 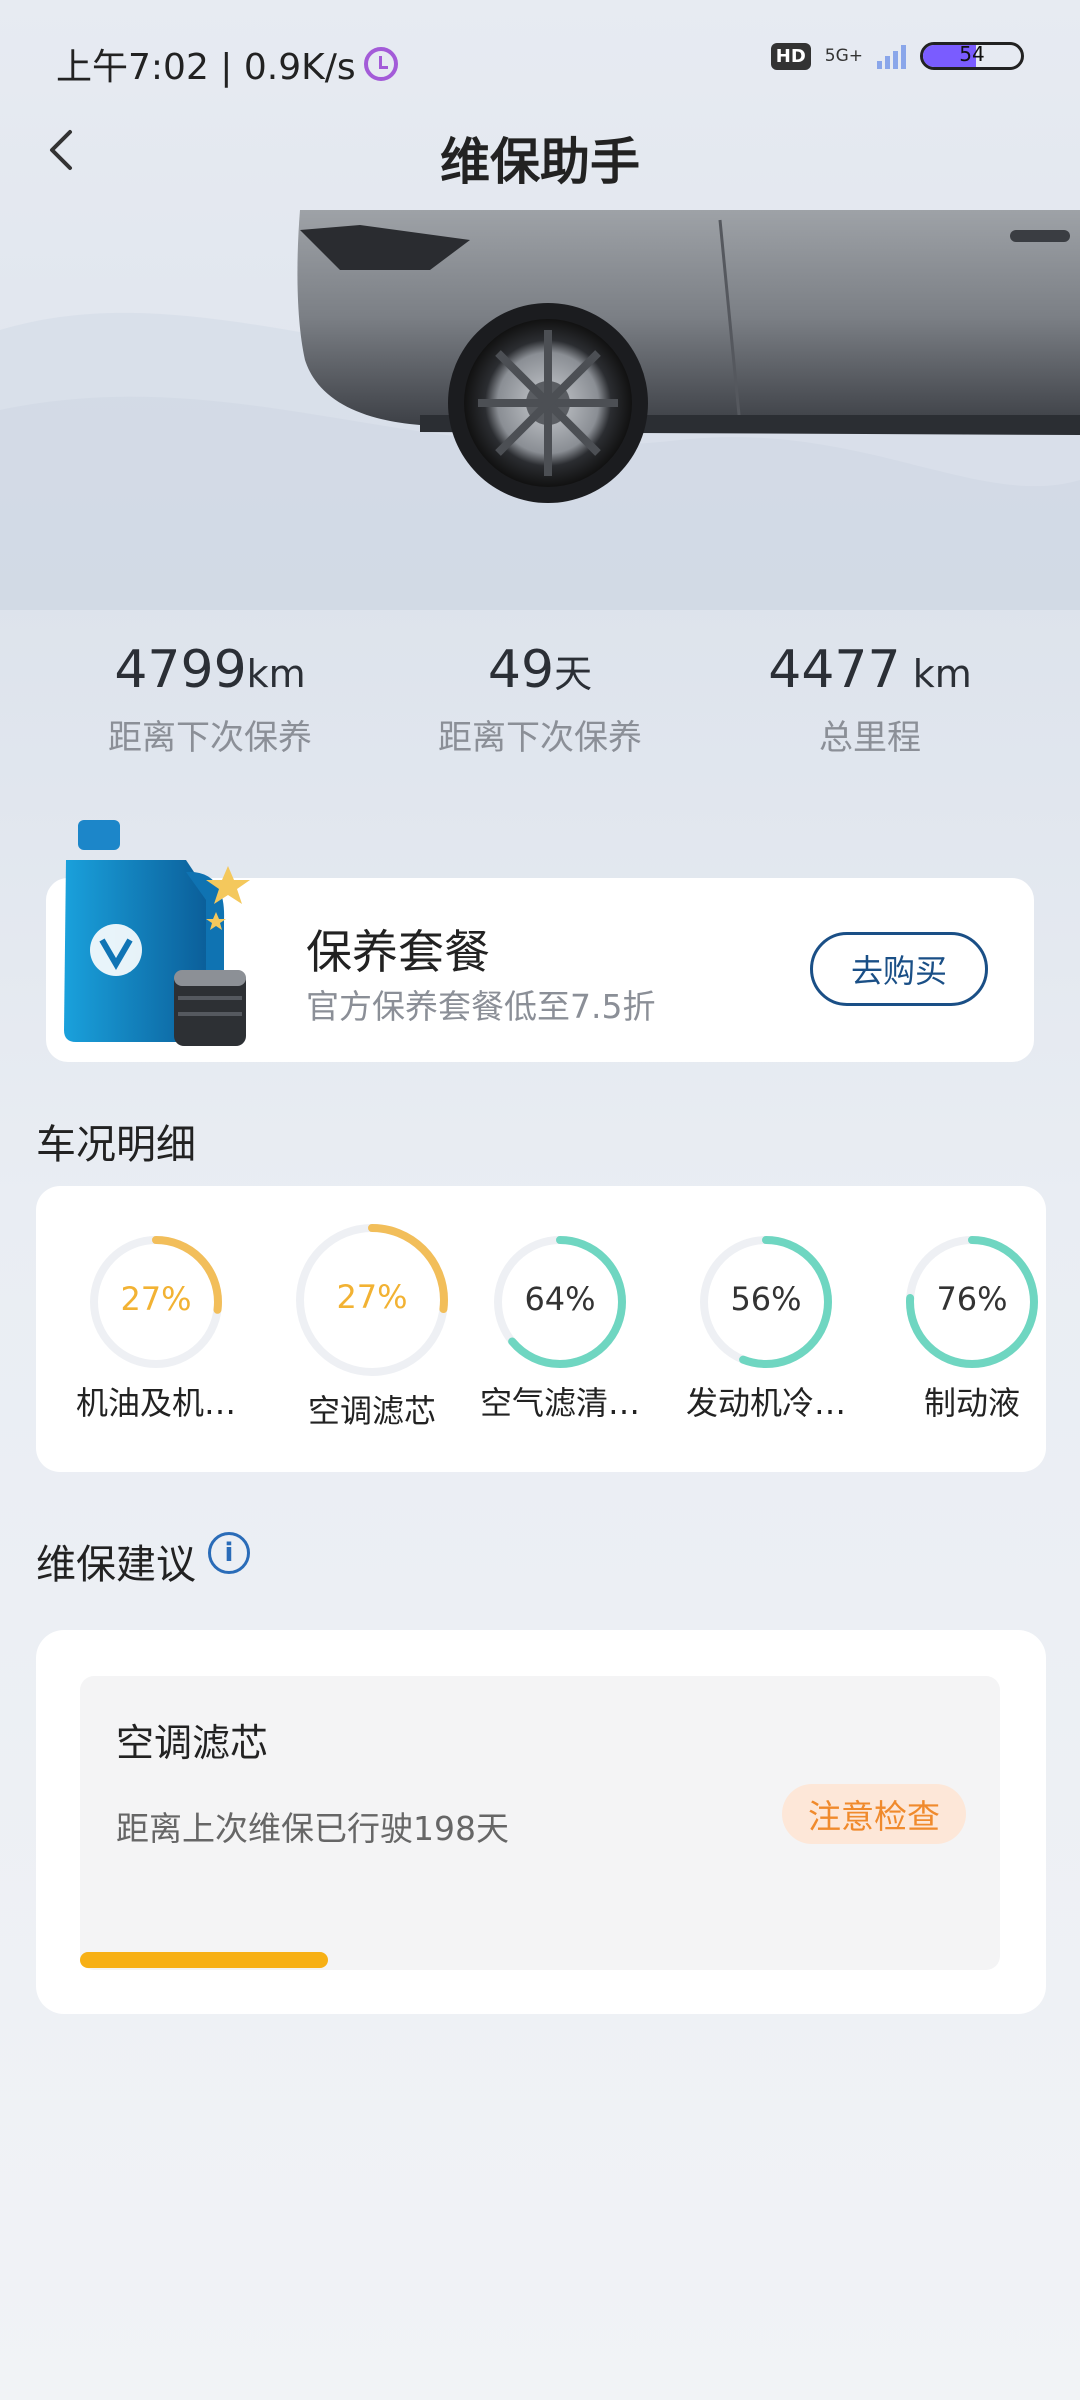 What do you see at coordinates (398, 952) in the screenshot?
I see `package-title: 保养套餐` at bounding box center [398, 952].